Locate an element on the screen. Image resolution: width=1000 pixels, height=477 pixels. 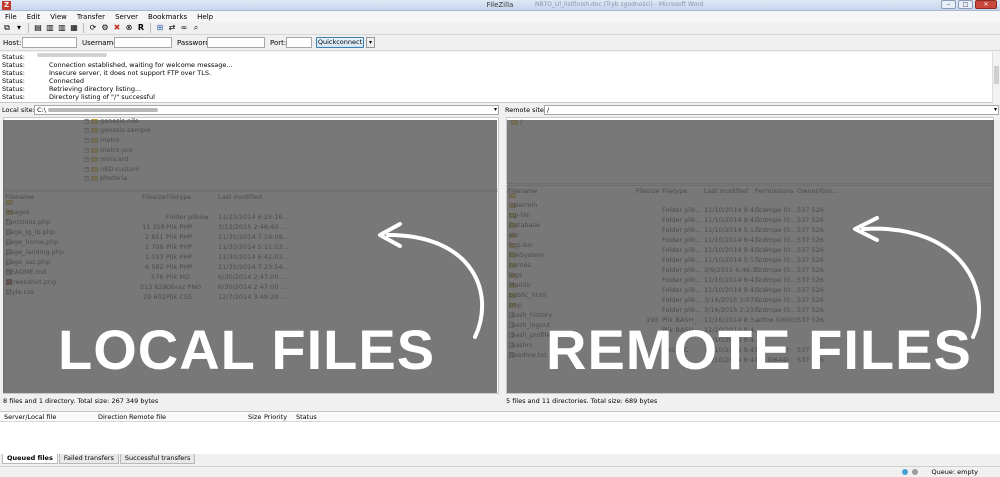
cancel-icon: ✖ is located at coordinates (117, 28).